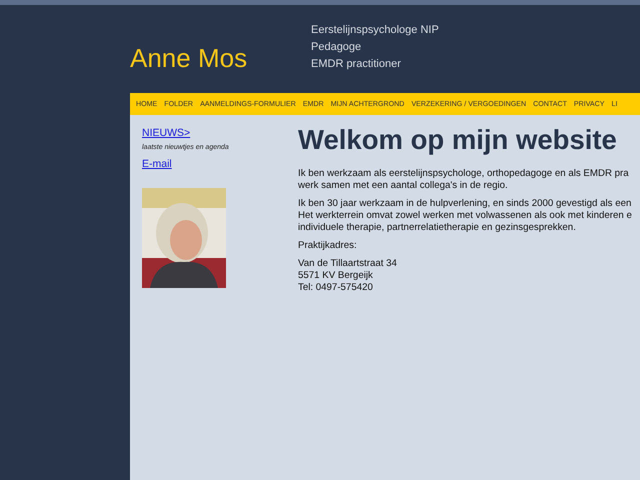 The image size is (640, 480). Describe the element at coordinates (458, 140) in the screenshot. I see `page-title: Welkom op mijn website` at that location.